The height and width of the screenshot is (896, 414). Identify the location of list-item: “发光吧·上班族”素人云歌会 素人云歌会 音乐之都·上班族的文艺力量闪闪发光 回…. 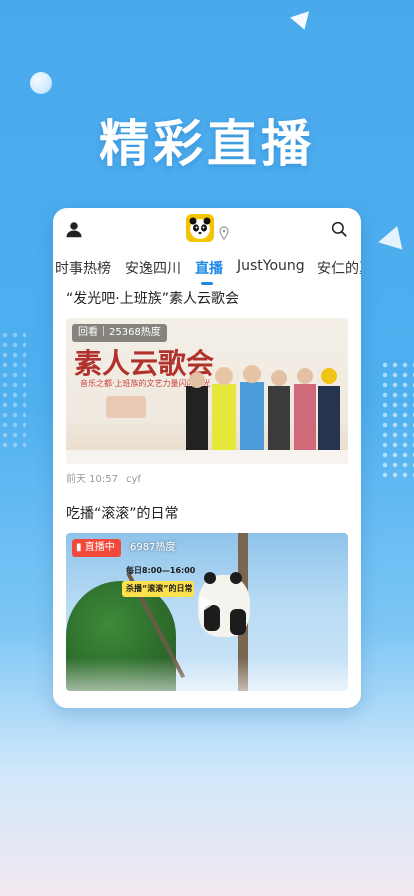
(207, 386).